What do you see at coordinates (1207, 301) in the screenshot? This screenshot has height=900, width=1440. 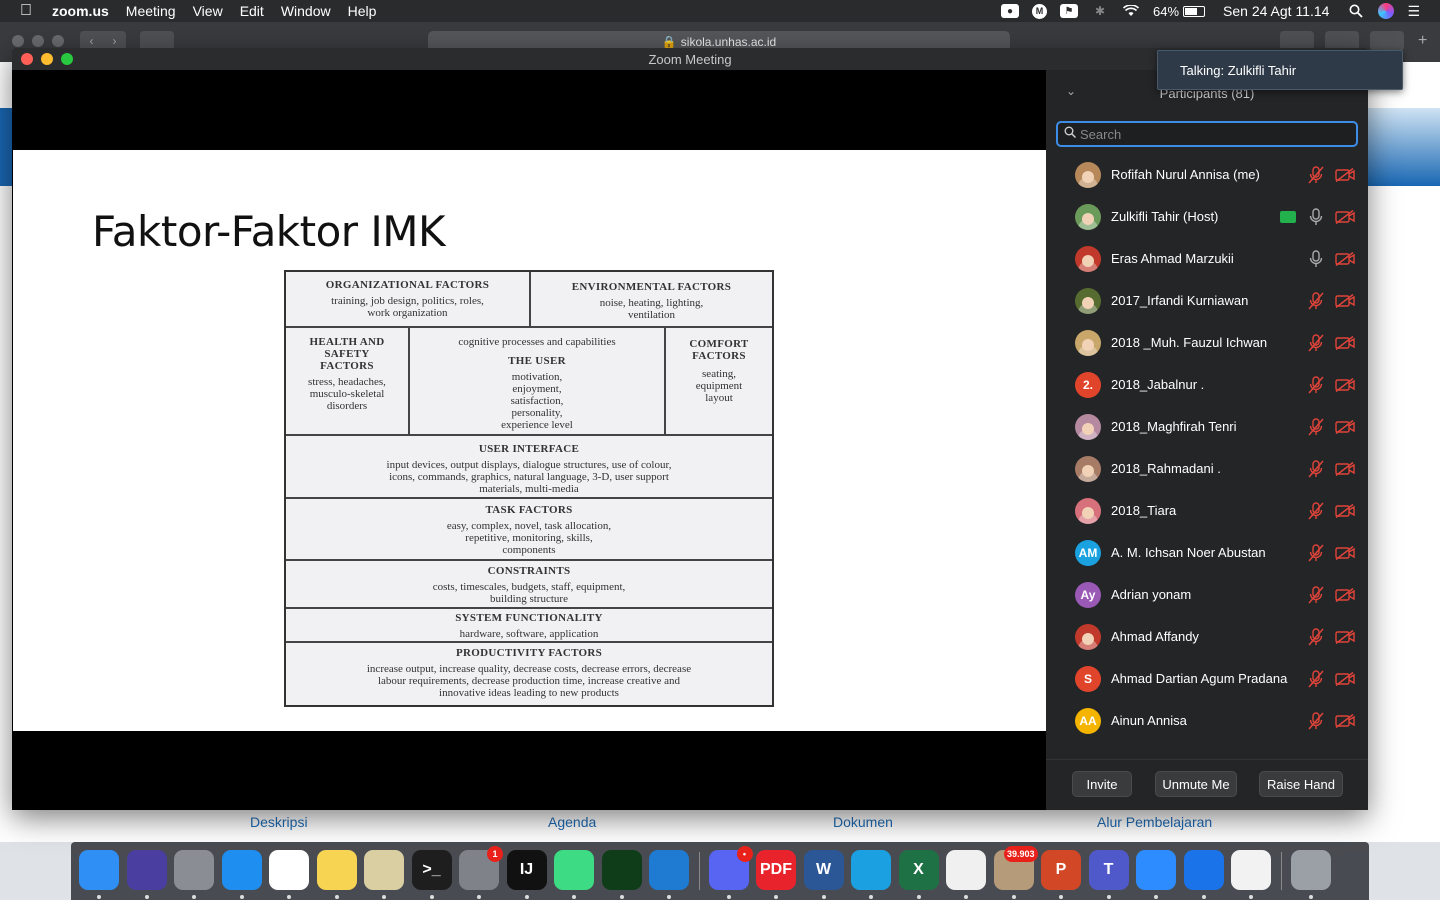 I see `participant-row: 2017_Irfandi Kurniawan` at bounding box center [1207, 301].